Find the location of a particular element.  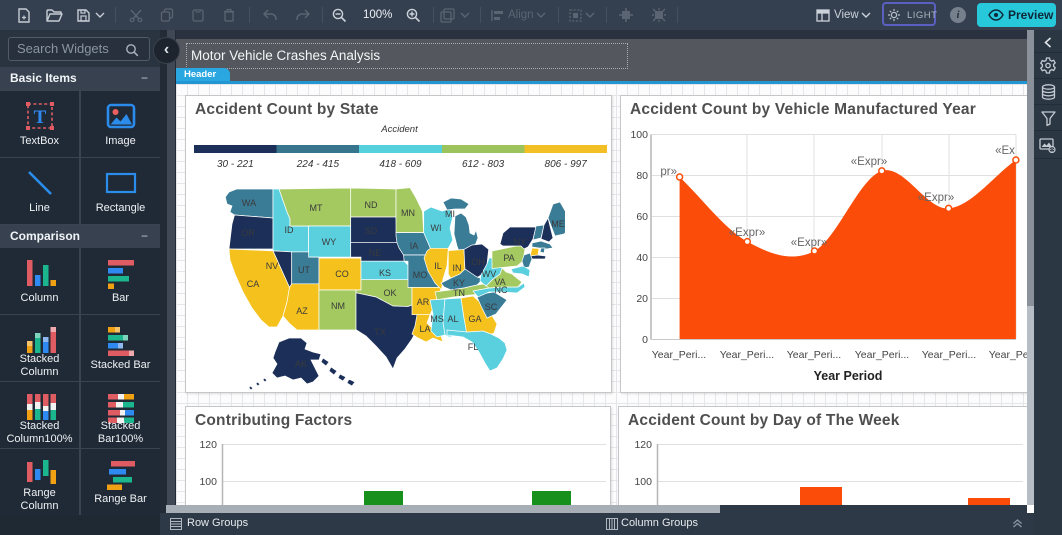

svg-text: 20 is located at coordinates (642, 299).